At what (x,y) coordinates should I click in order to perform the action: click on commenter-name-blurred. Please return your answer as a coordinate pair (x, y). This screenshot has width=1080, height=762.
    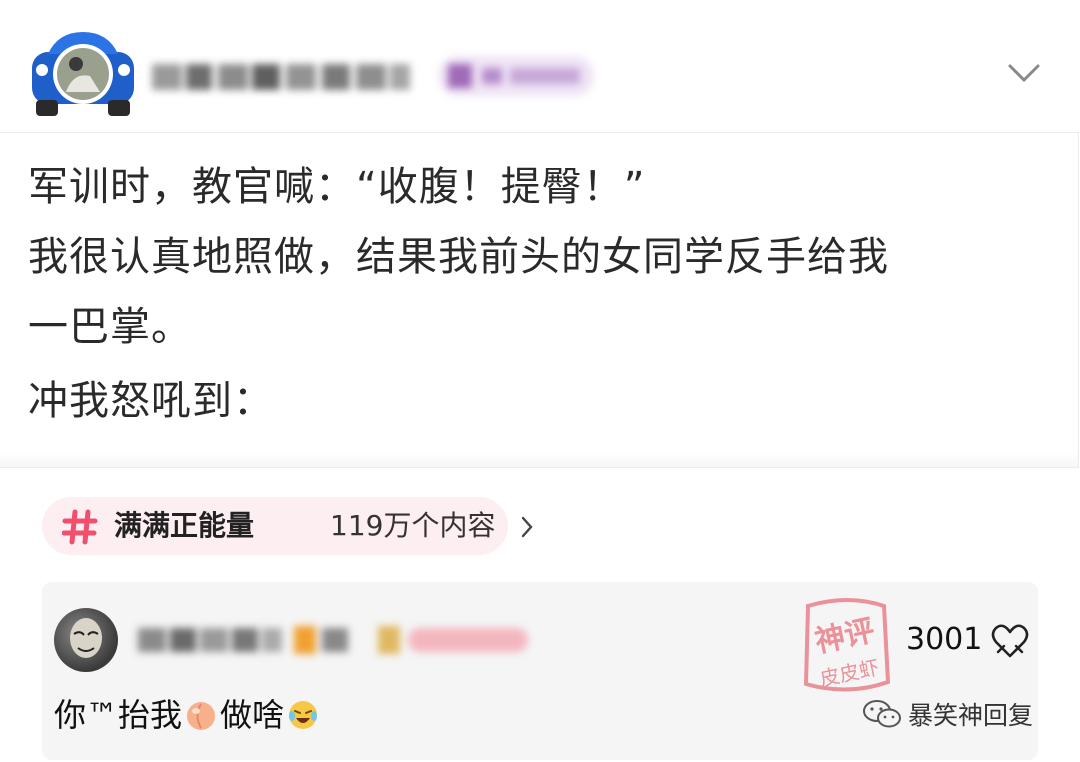
    Looking at the image, I should click on (333, 640).